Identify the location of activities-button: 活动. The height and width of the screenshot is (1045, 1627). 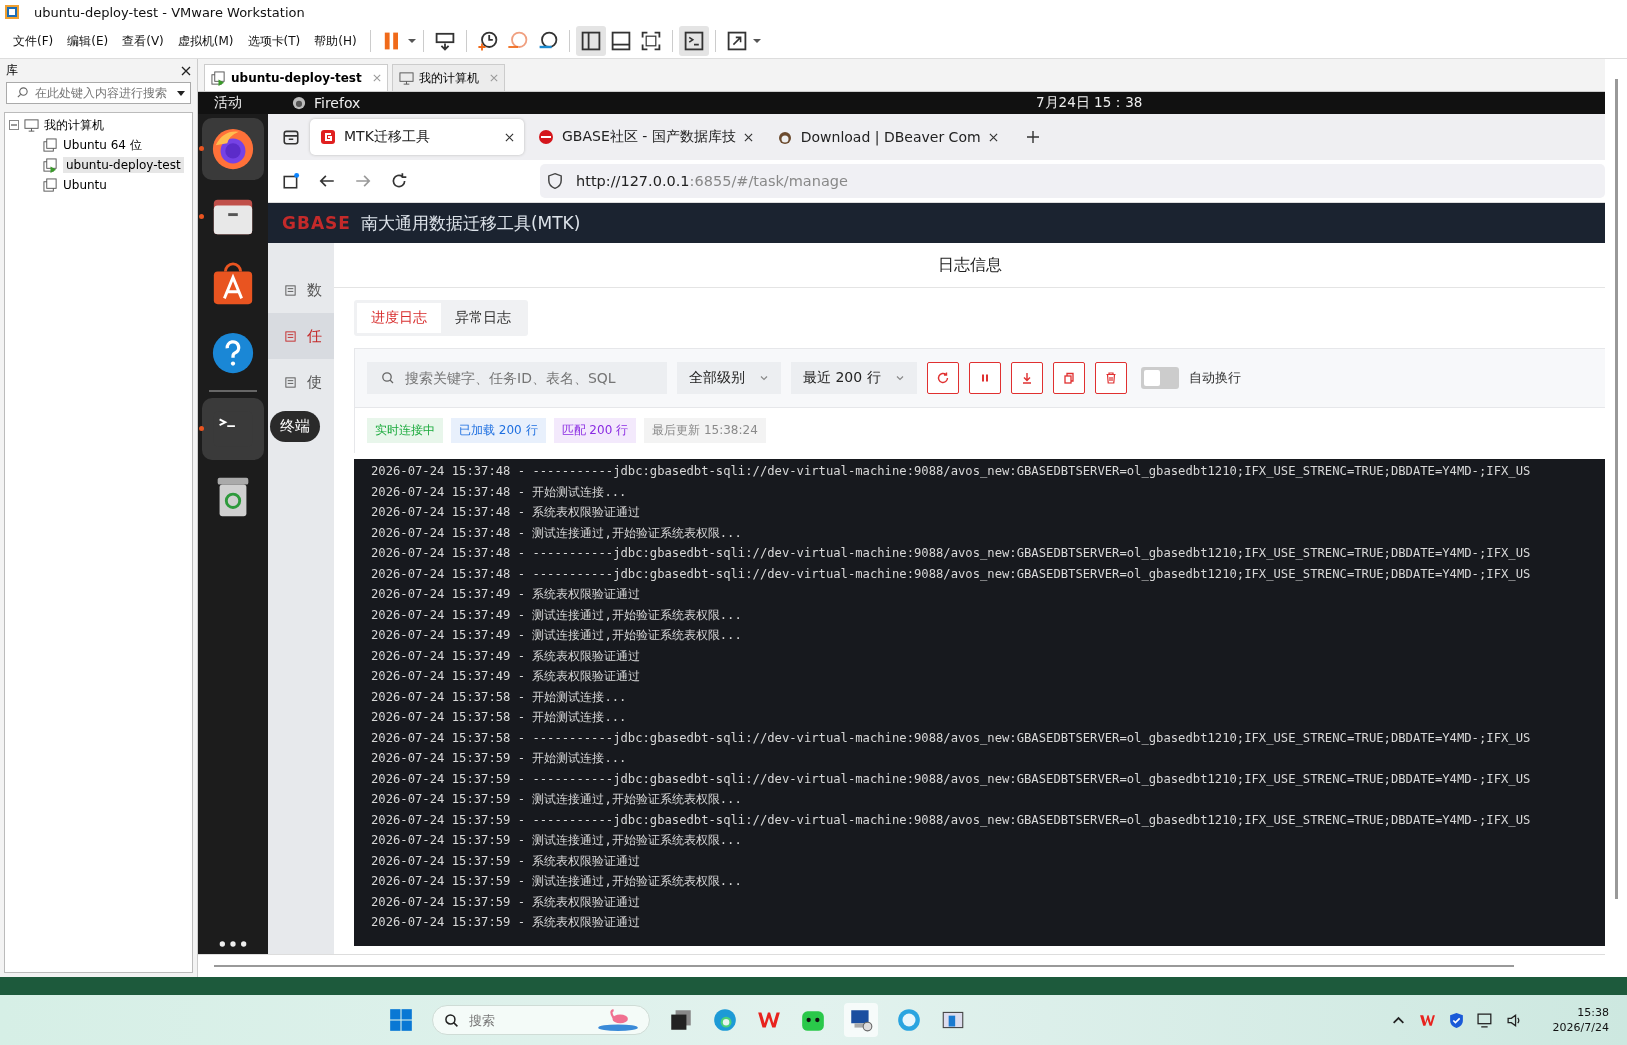
(228, 103).